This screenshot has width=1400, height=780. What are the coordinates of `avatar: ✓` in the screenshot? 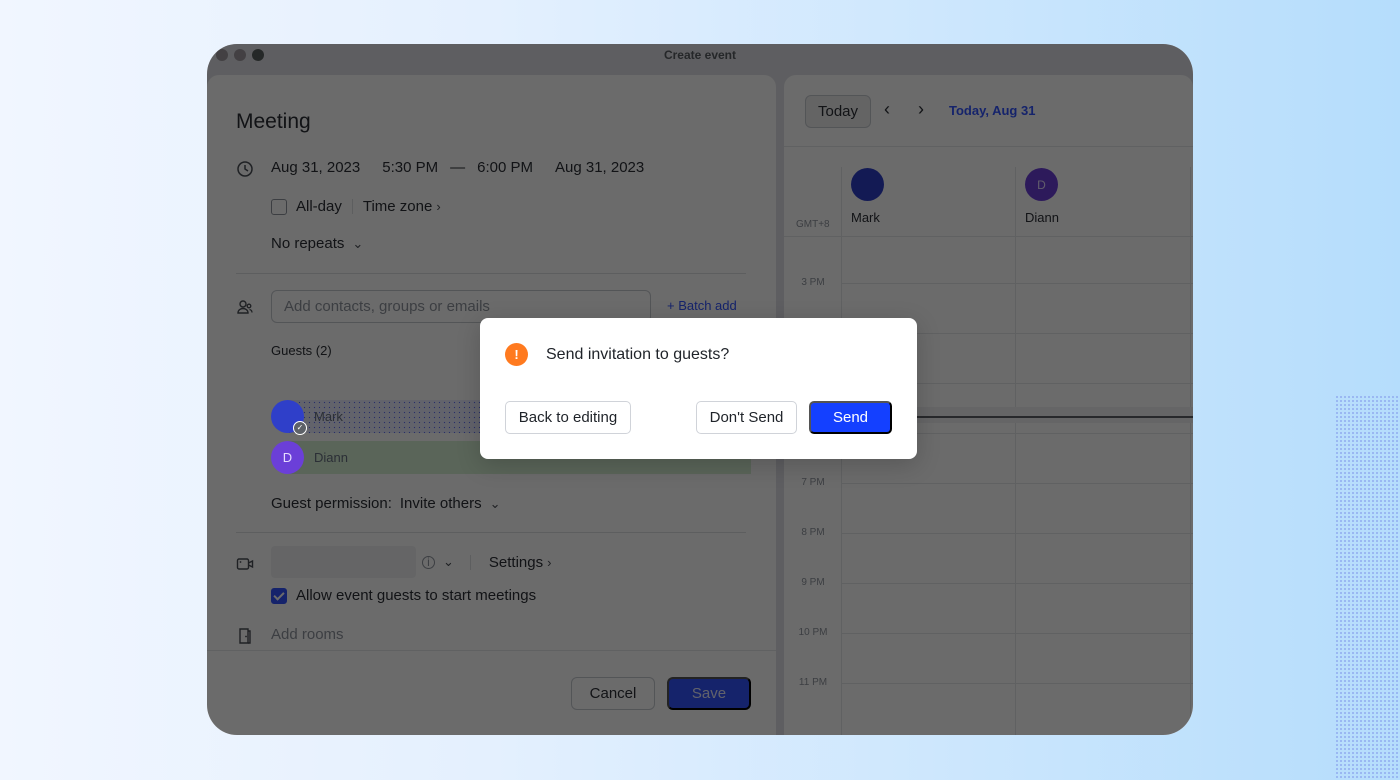 It's located at (289, 417).